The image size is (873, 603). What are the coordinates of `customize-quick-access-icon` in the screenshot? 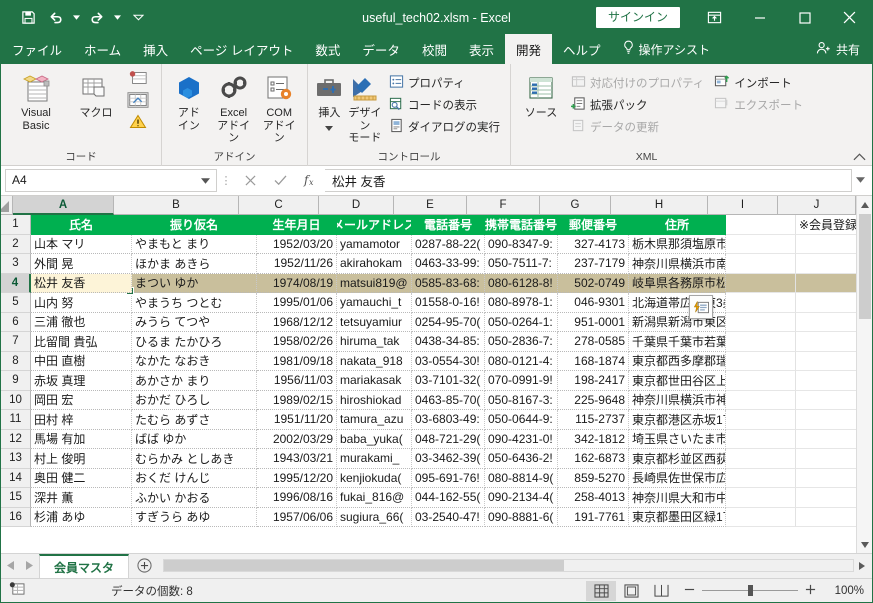 It's located at (138, 18).